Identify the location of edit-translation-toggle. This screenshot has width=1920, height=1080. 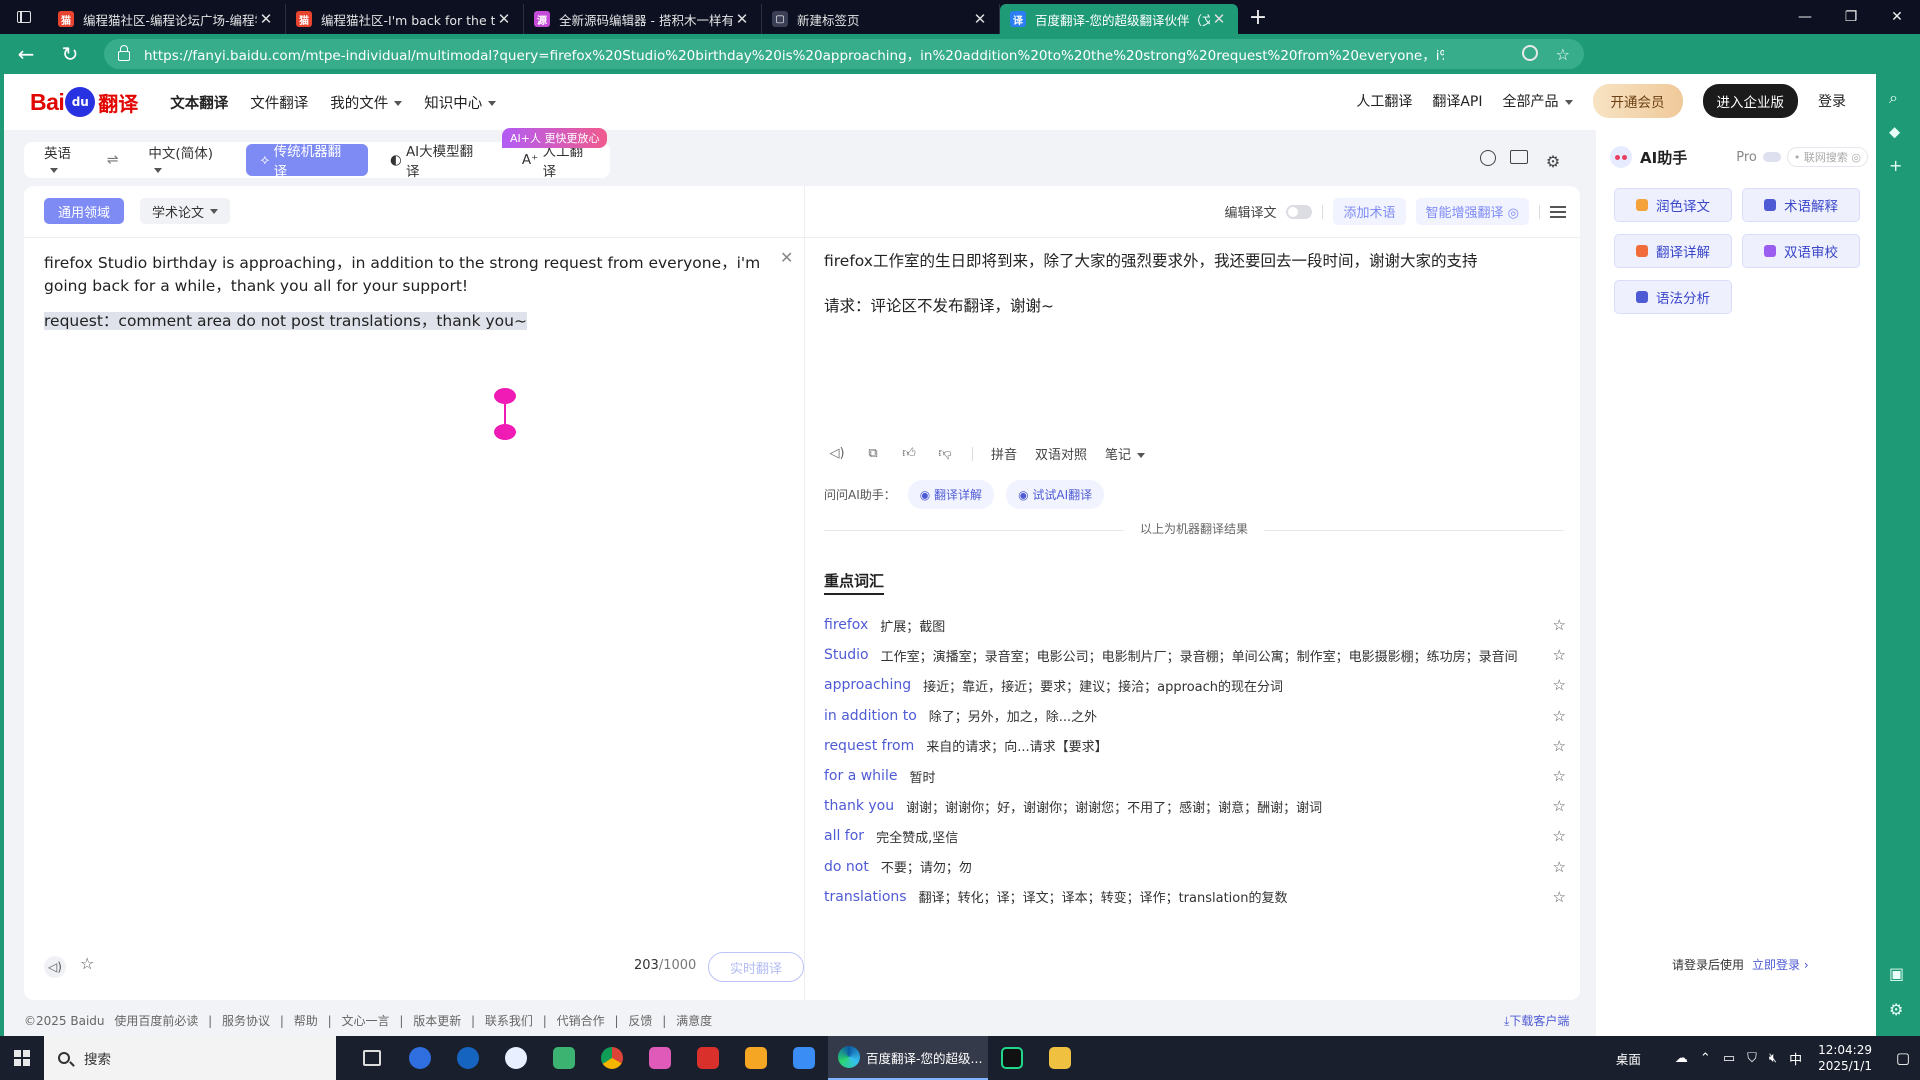
(1299, 211).